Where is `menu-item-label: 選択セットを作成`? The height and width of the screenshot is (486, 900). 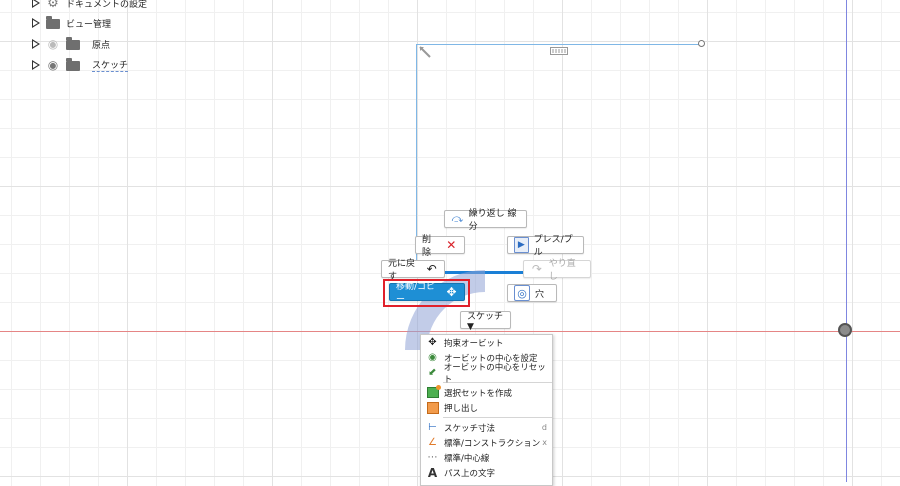
menu-item-label: 選択セットを作成 is located at coordinates (478, 393).